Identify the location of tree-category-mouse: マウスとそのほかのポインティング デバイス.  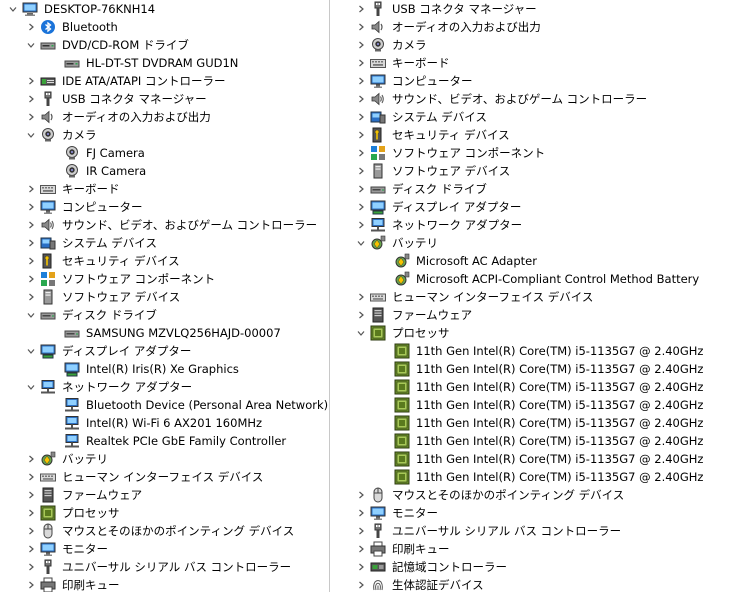
(532, 495).